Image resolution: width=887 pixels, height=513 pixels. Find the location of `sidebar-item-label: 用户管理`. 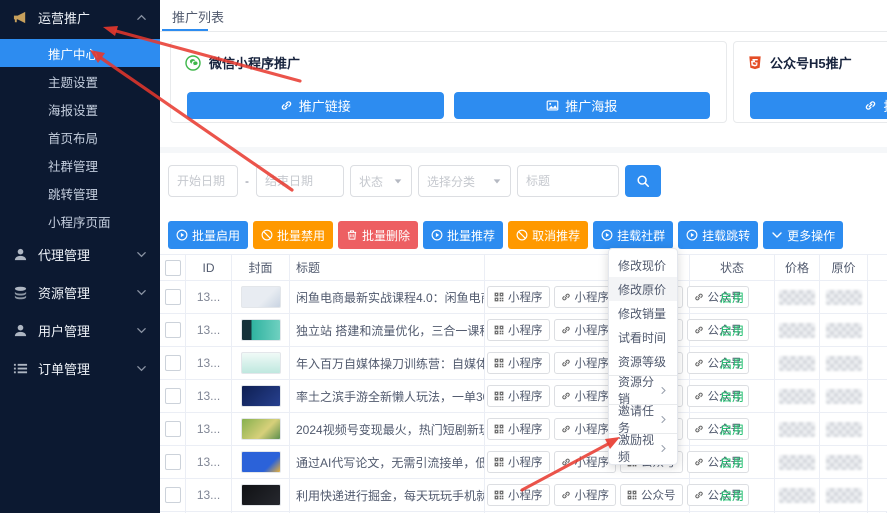

sidebar-item-label: 用户管理 is located at coordinates (64, 331).